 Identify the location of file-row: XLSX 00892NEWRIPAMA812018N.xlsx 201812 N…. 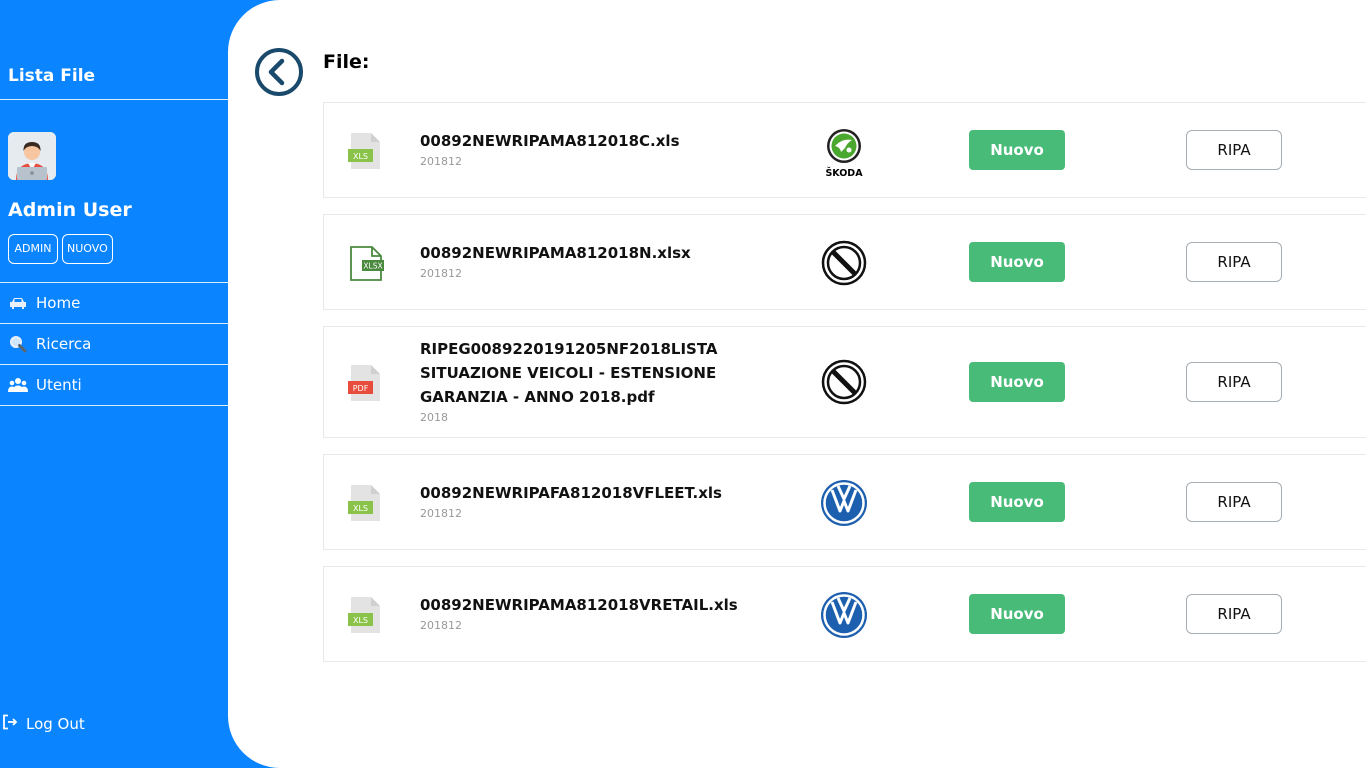
(844, 262).